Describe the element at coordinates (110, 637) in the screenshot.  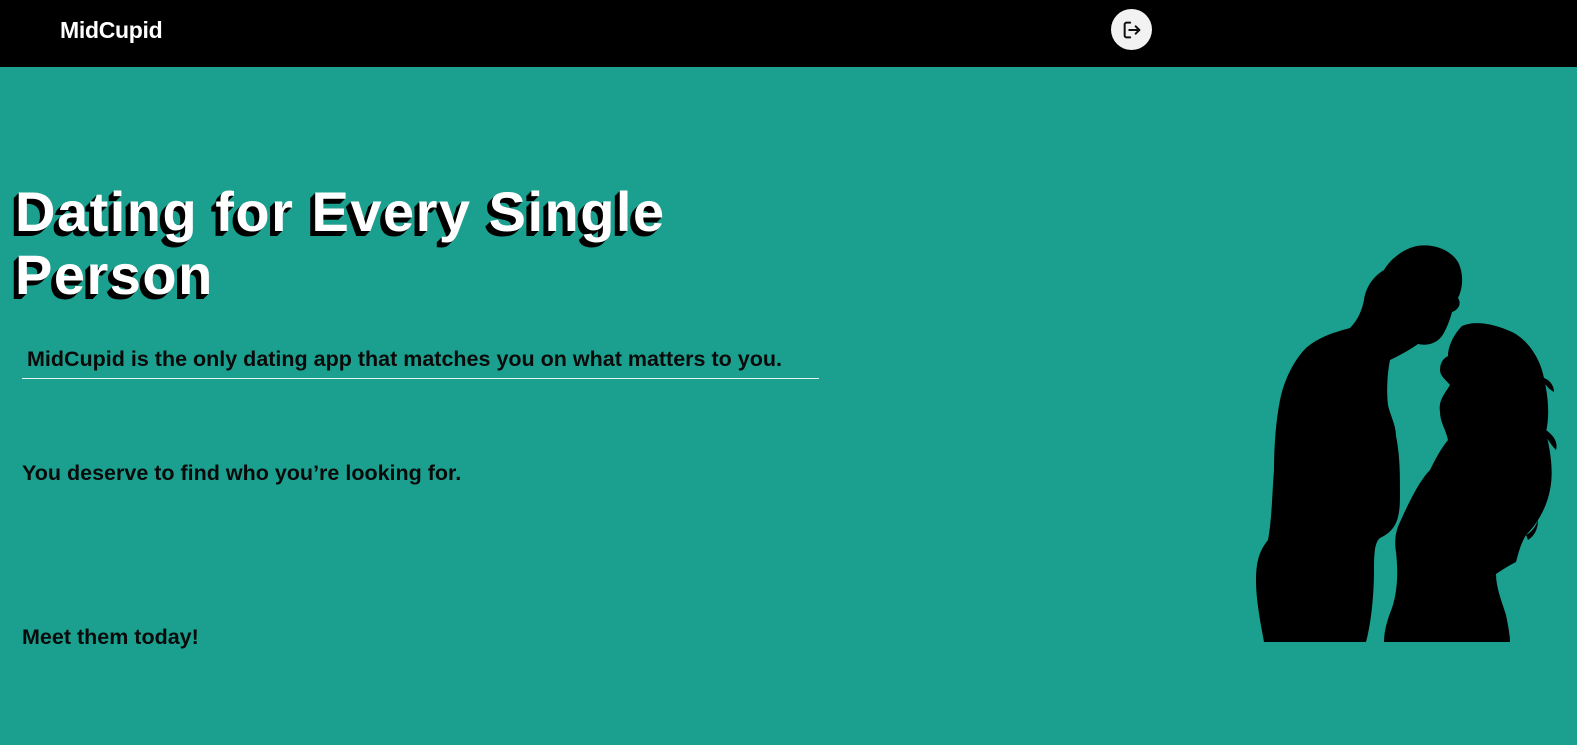
I see `hero-call-to-action-text: Meet them today!` at that location.